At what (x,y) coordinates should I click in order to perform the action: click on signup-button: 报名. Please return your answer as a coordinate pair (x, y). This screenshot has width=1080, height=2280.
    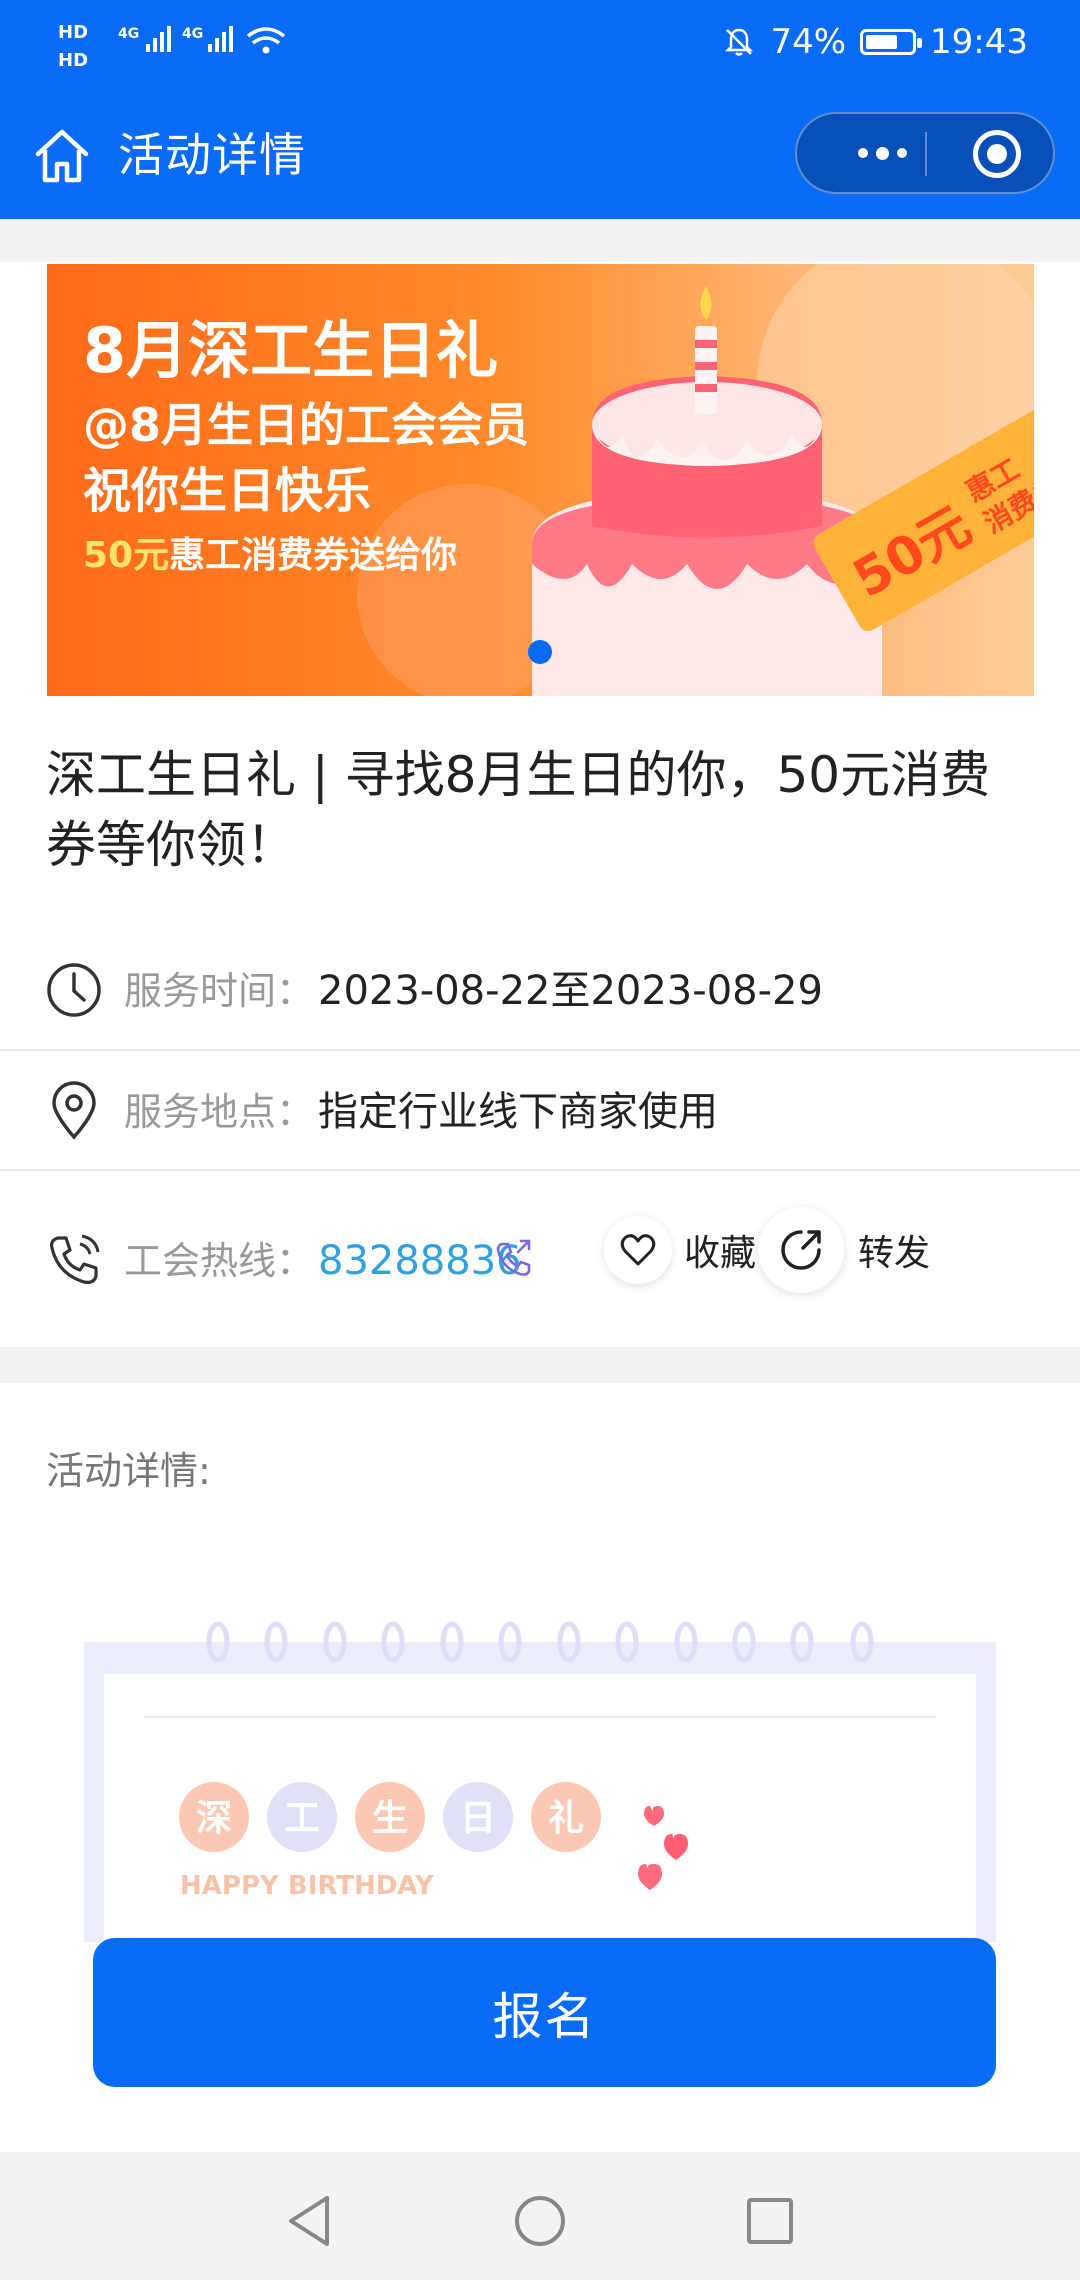
    Looking at the image, I should click on (544, 2012).